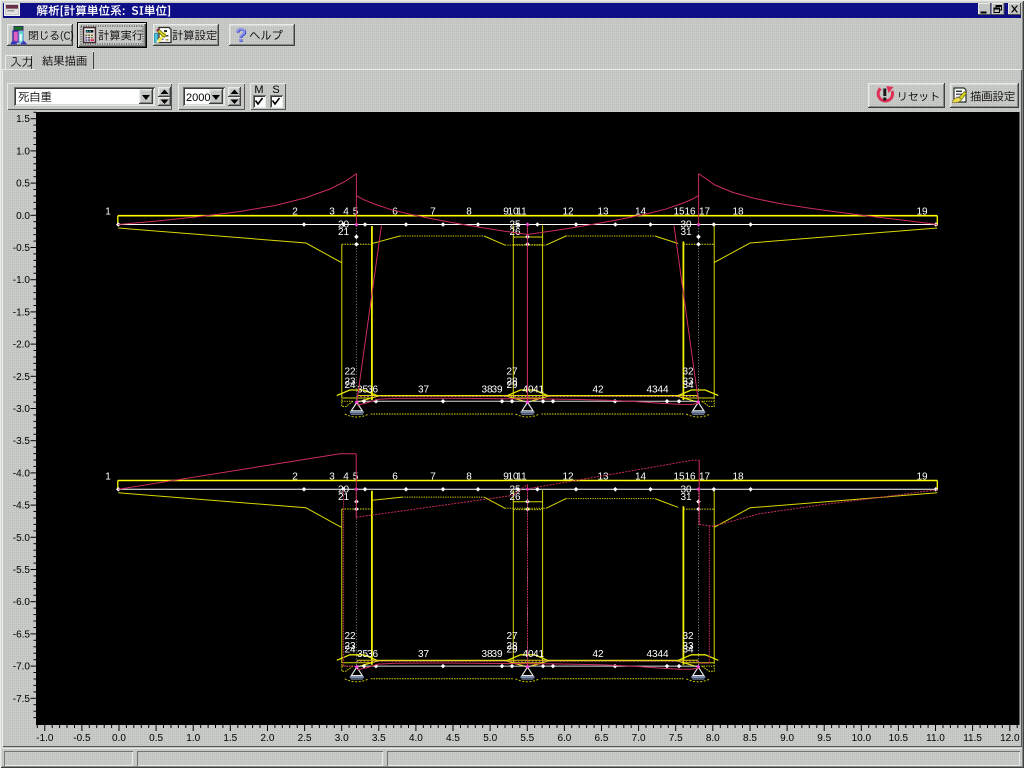 This screenshot has height=768, width=1024. I want to click on svg-text: 11.5, so click(972, 738).